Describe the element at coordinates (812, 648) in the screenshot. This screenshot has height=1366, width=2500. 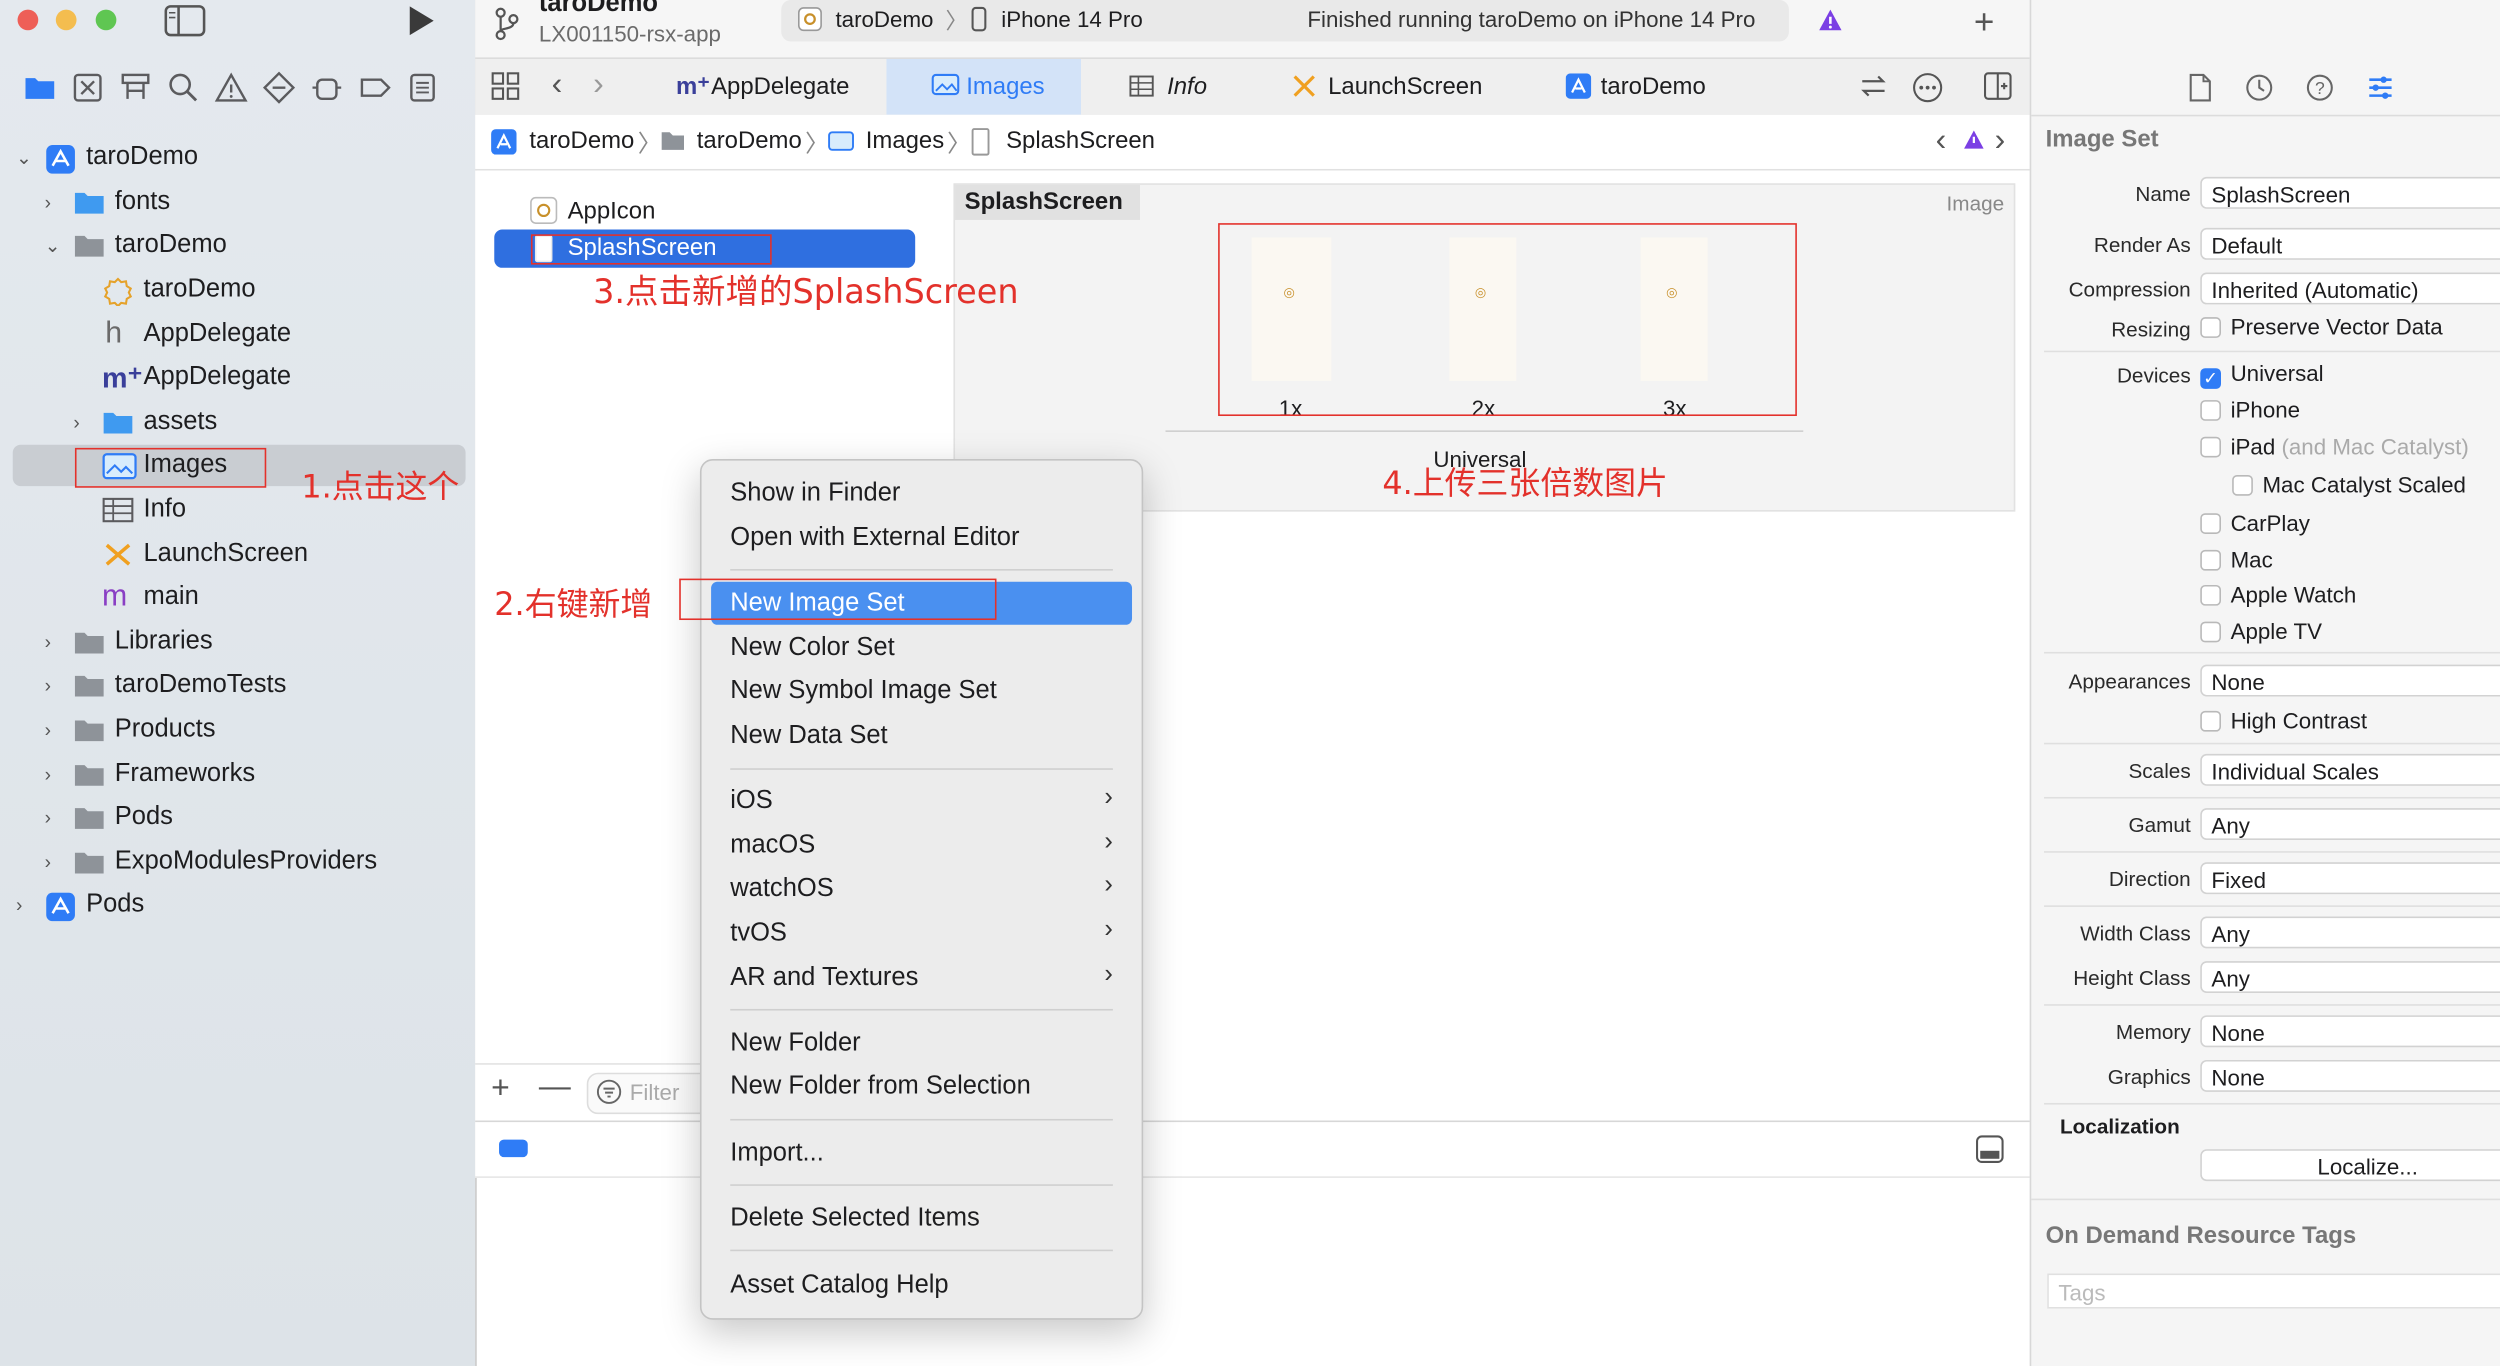
I see `menu-item-new-color-set: New Color Set` at that location.